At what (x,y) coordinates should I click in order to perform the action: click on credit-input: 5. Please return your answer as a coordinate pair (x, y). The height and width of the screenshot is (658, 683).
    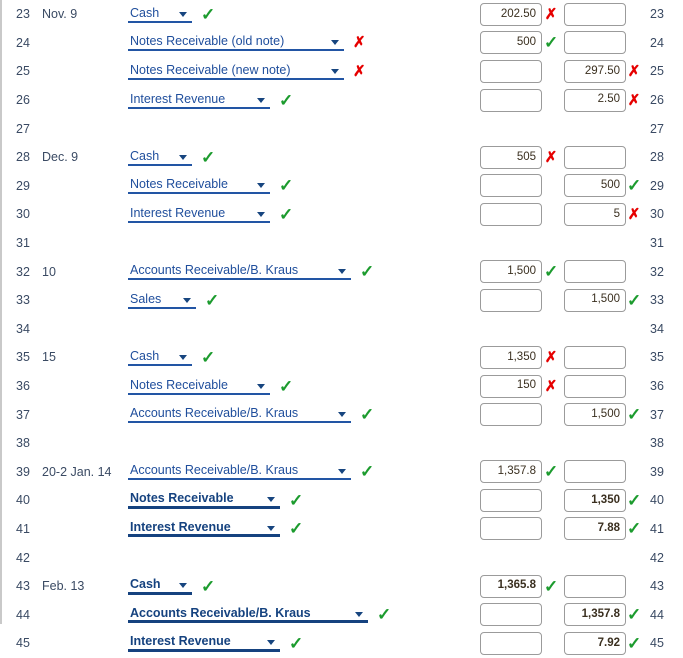
    Looking at the image, I should click on (595, 214).